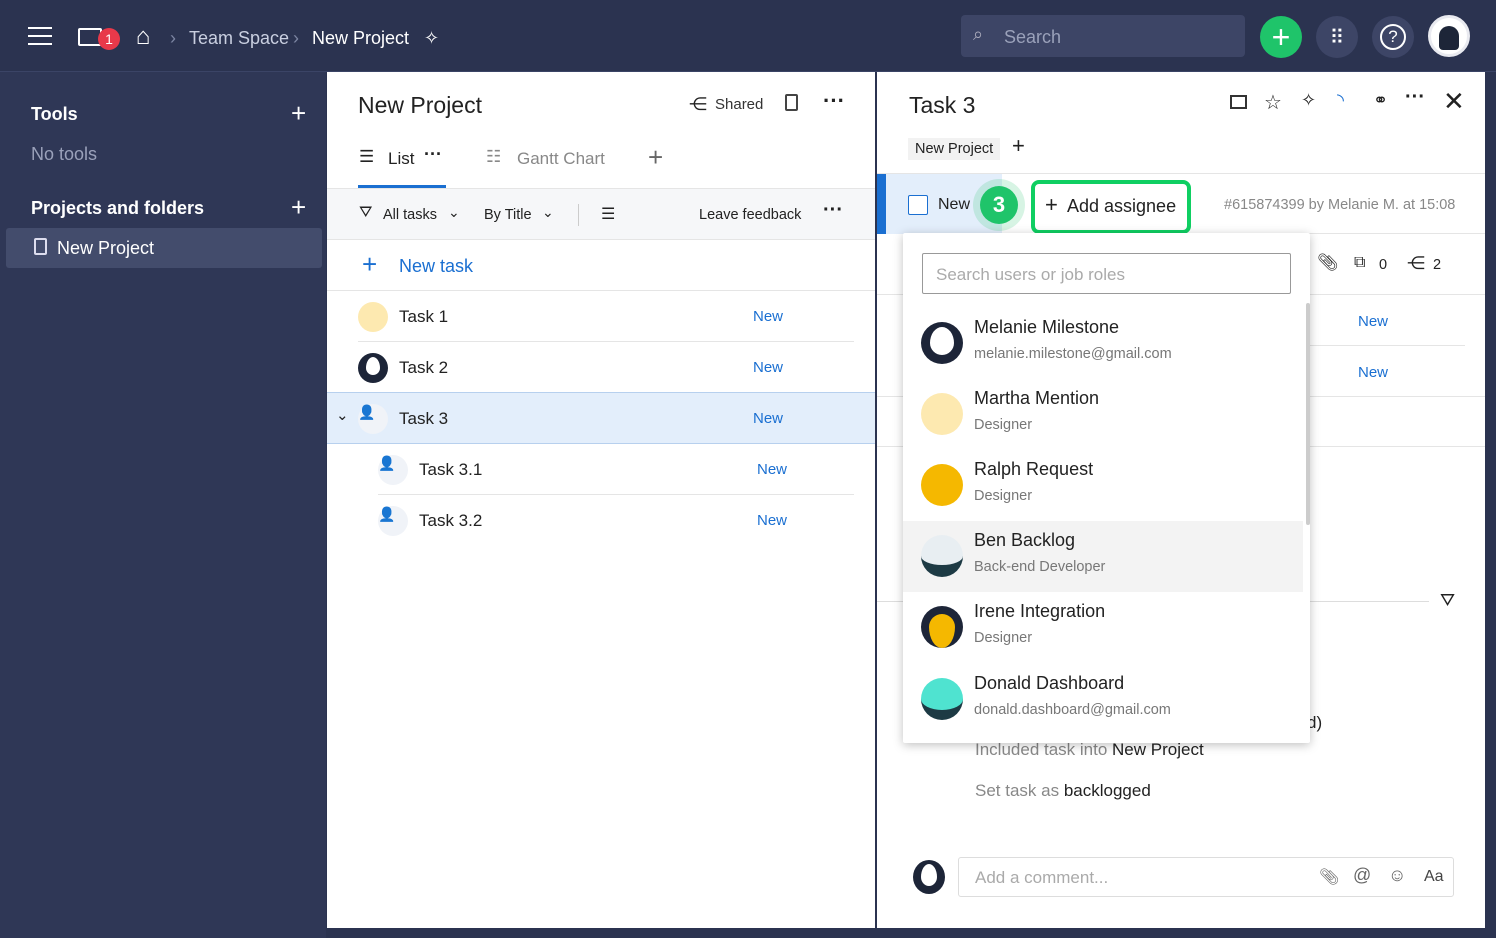  Describe the element at coordinates (1380, 100) in the screenshot. I see `link-icon: ⚭` at that location.